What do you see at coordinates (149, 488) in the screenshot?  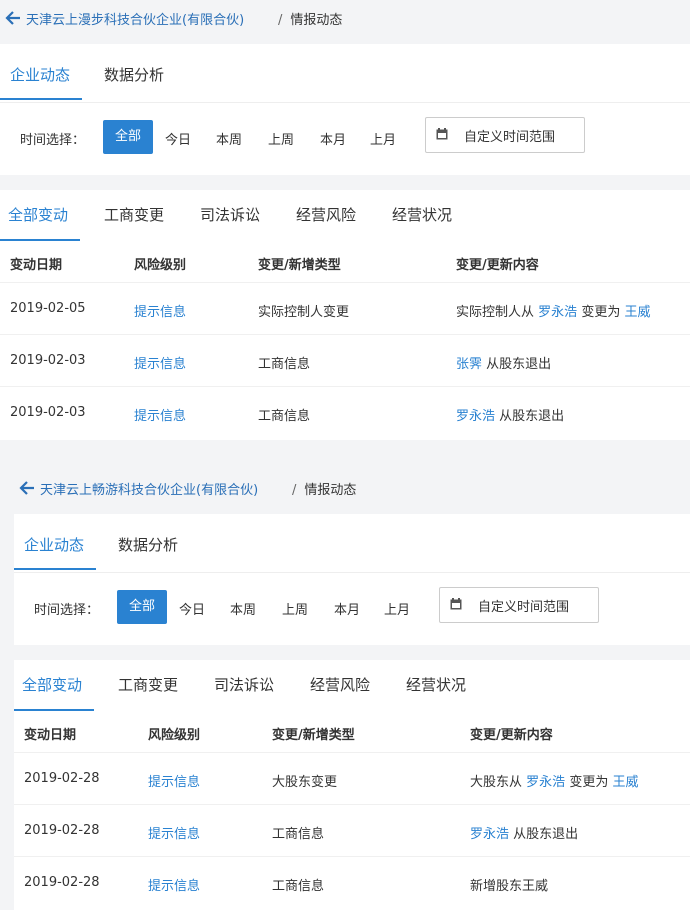 I see `company-name-link: 天津云上畅游科技合伙企业(有限合伙)` at bounding box center [149, 488].